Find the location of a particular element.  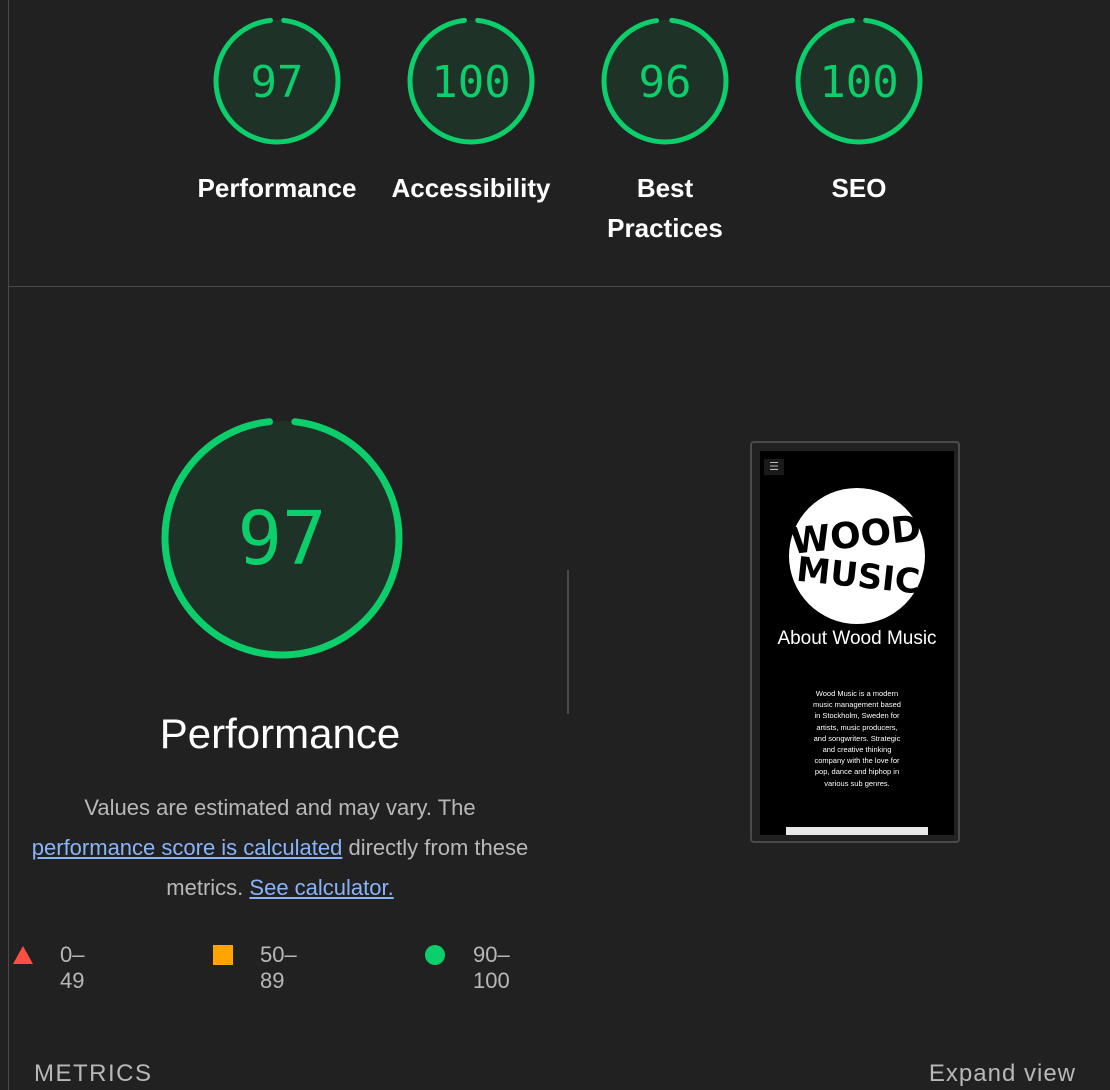

circle-icon is located at coordinates (435, 955).